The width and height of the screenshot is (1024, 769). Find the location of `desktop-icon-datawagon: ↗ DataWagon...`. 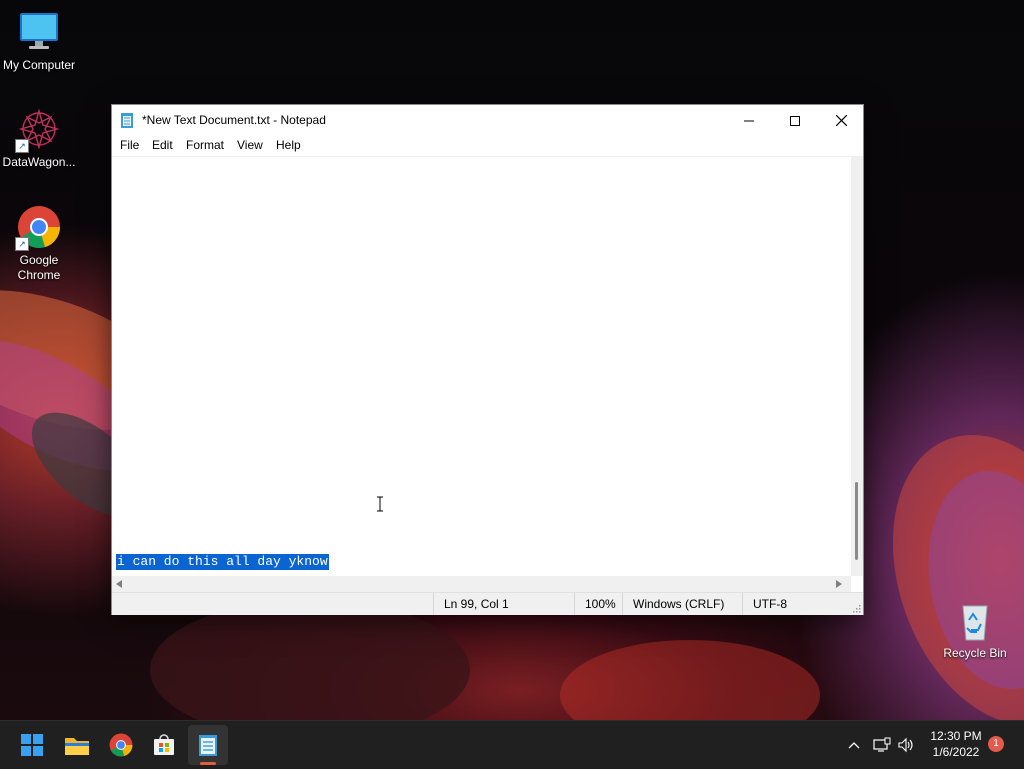

desktop-icon-datawagon: ↗ DataWagon... is located at coordinates (39, 138).